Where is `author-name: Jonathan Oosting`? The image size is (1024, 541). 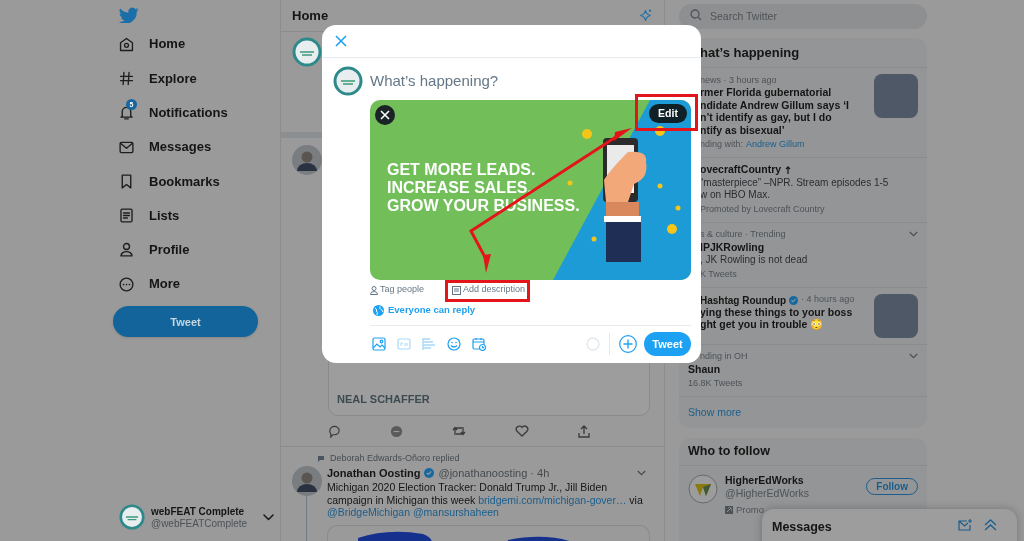
author-name: Jonathan Oosting is located at coordinates (374, 473).